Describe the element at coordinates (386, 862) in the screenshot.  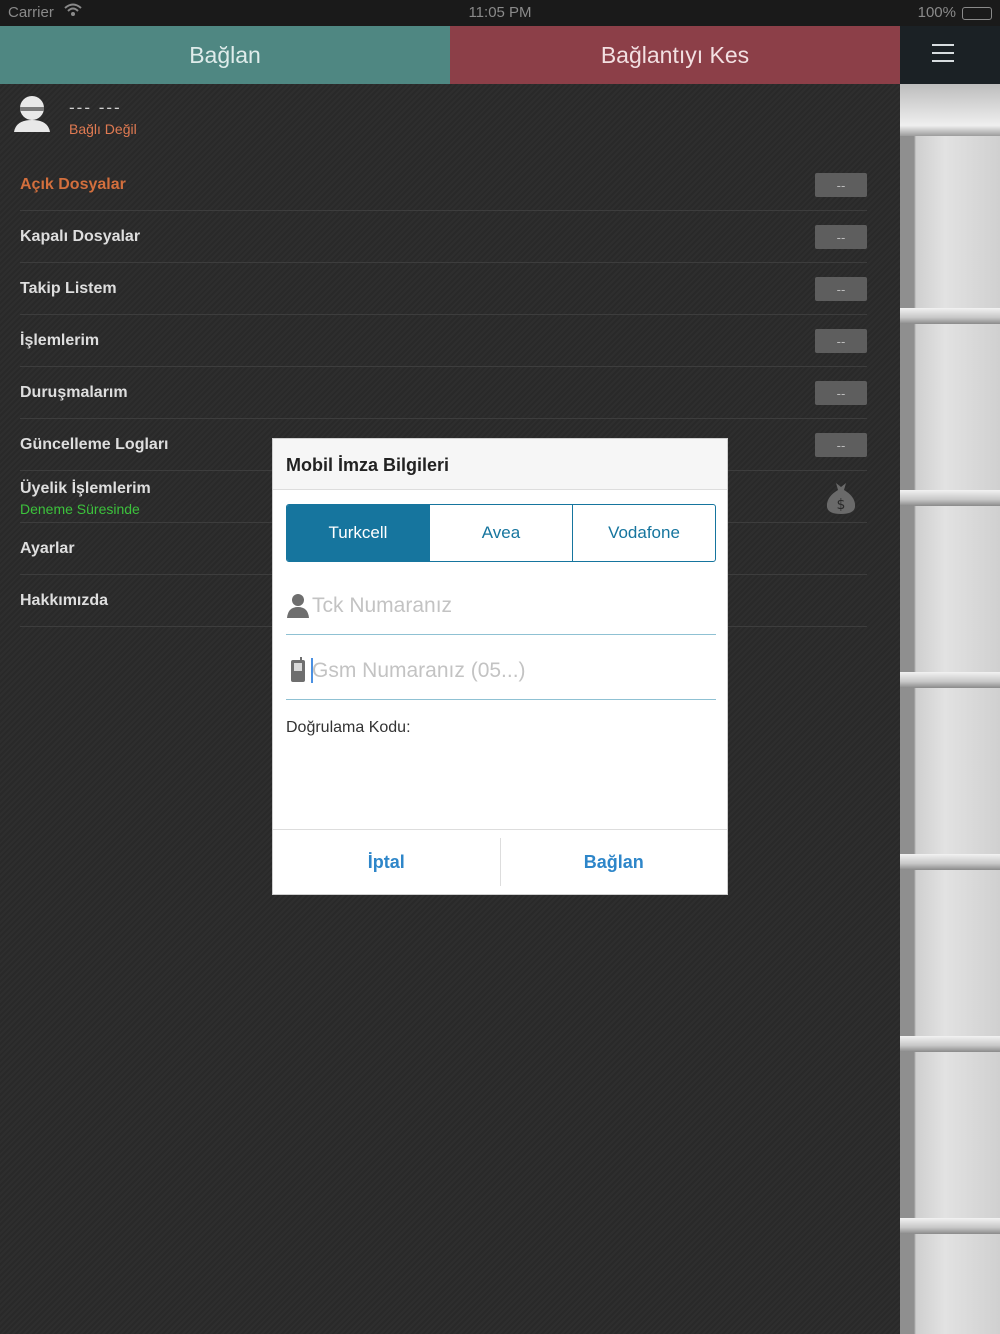
I see `cancel-button: İptal` at that location.